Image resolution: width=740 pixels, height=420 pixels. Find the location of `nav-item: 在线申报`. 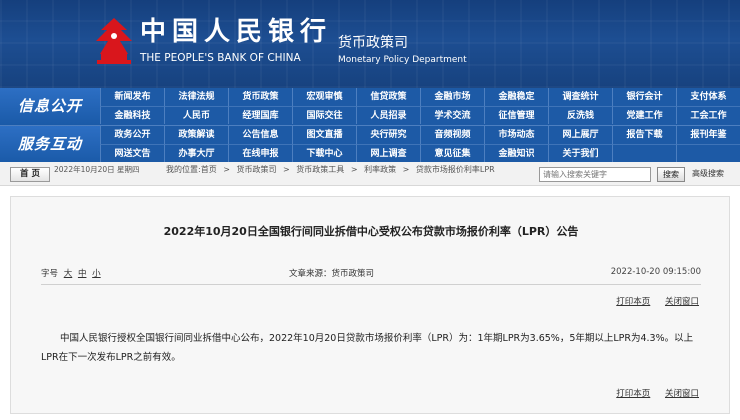

nav-item: 在线申报 is located at coordinates (260, 153).